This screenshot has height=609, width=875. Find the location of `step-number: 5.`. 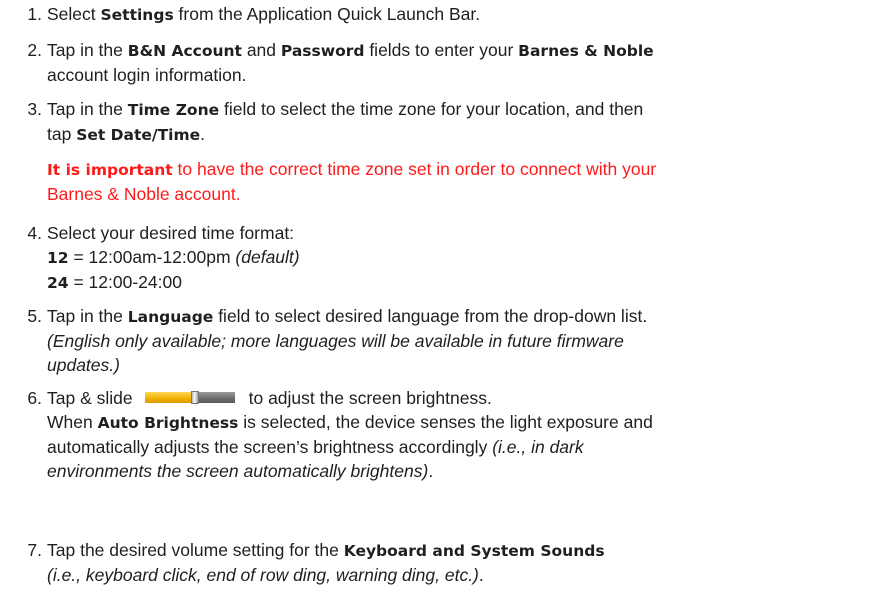

step-number: 5. is located at coordinates (34, 316).